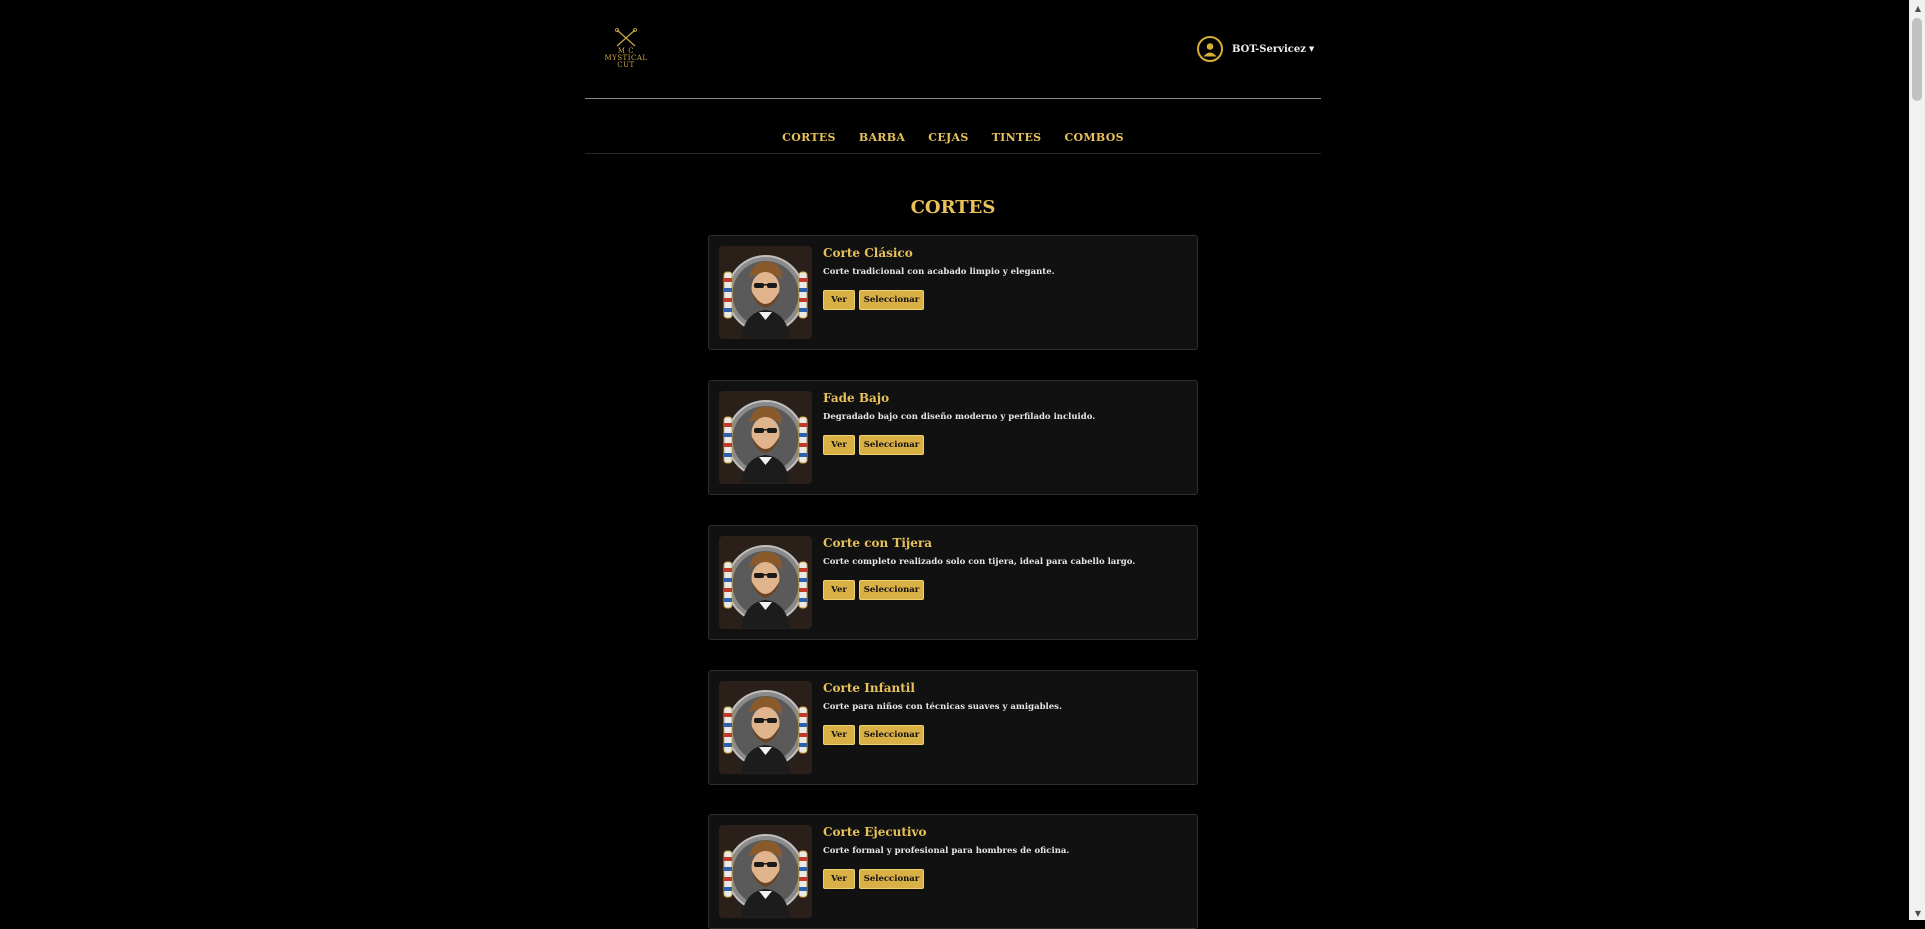  Describe the element at coordinates (856, 398) in the screenshot. I see `service-title: Fade Bajo` at that location.